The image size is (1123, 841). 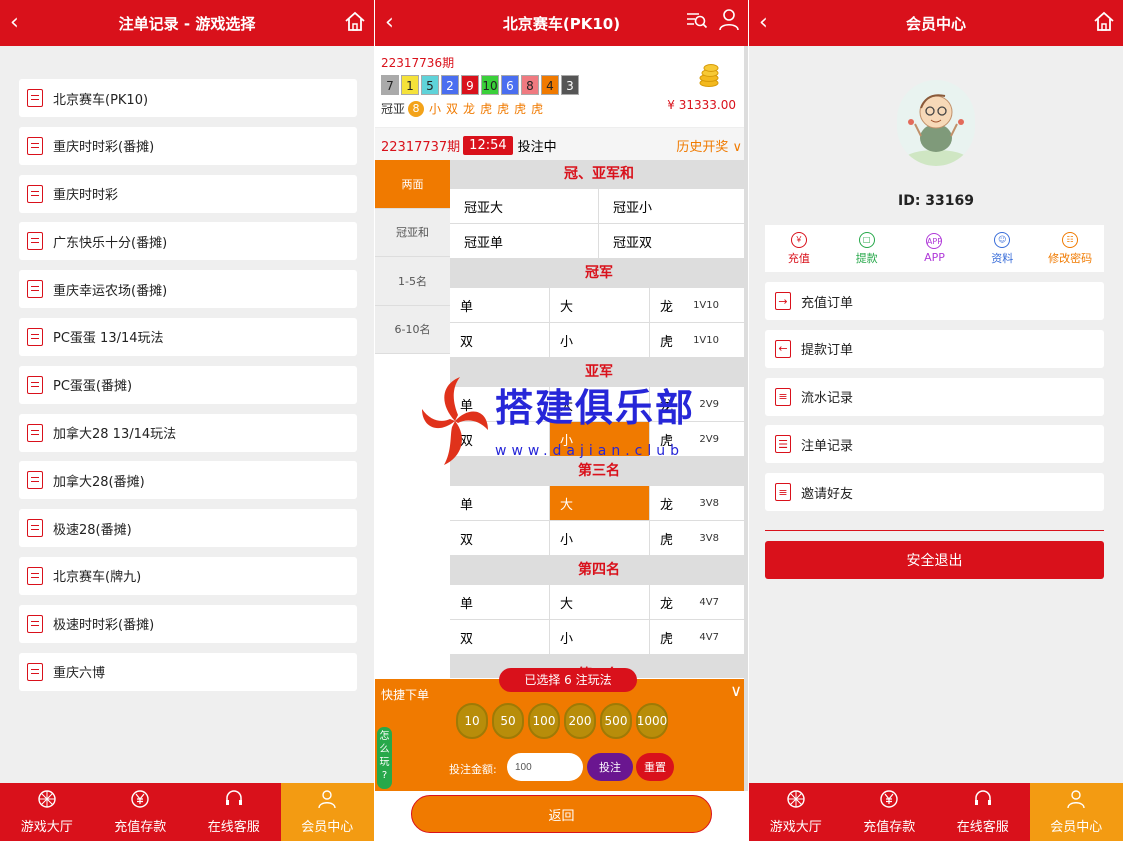 What do you see at coordinates (1070, 248) in the screenshot?
I see `change-password-action: ☷ 修改密码` at bounding box center [1070, 248].